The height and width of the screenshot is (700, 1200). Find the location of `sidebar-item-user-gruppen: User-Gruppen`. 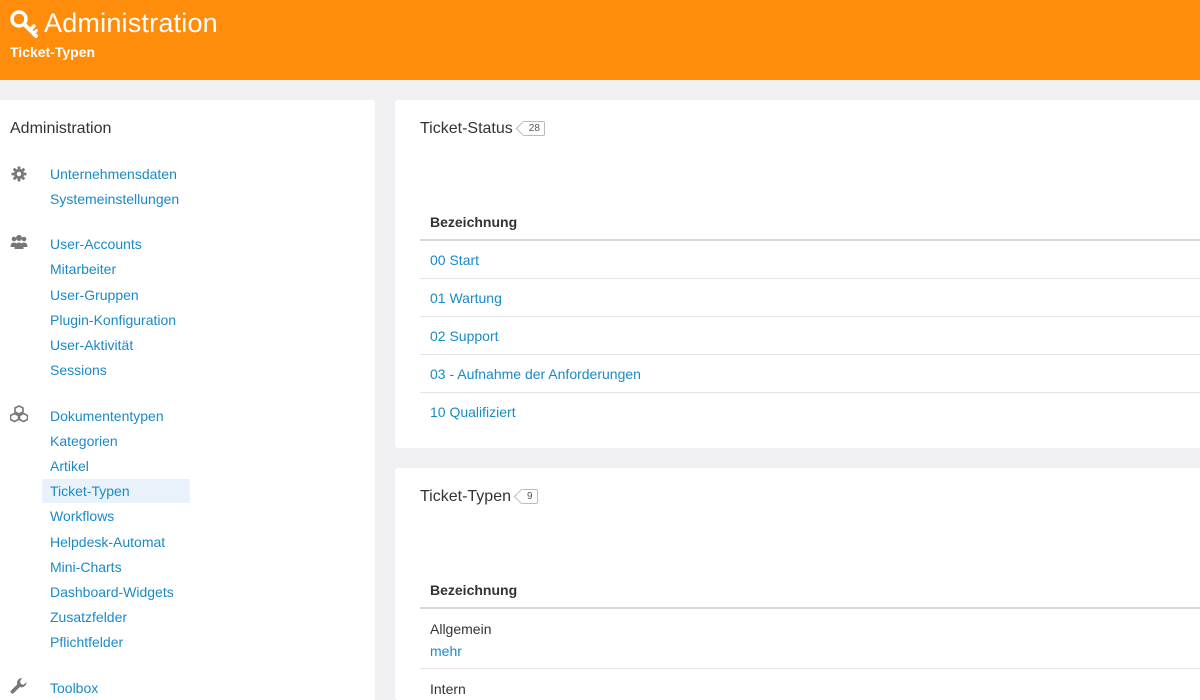

sidebar-item-user-gruppen: User-Gruppen is located at coordinates (94, 295).